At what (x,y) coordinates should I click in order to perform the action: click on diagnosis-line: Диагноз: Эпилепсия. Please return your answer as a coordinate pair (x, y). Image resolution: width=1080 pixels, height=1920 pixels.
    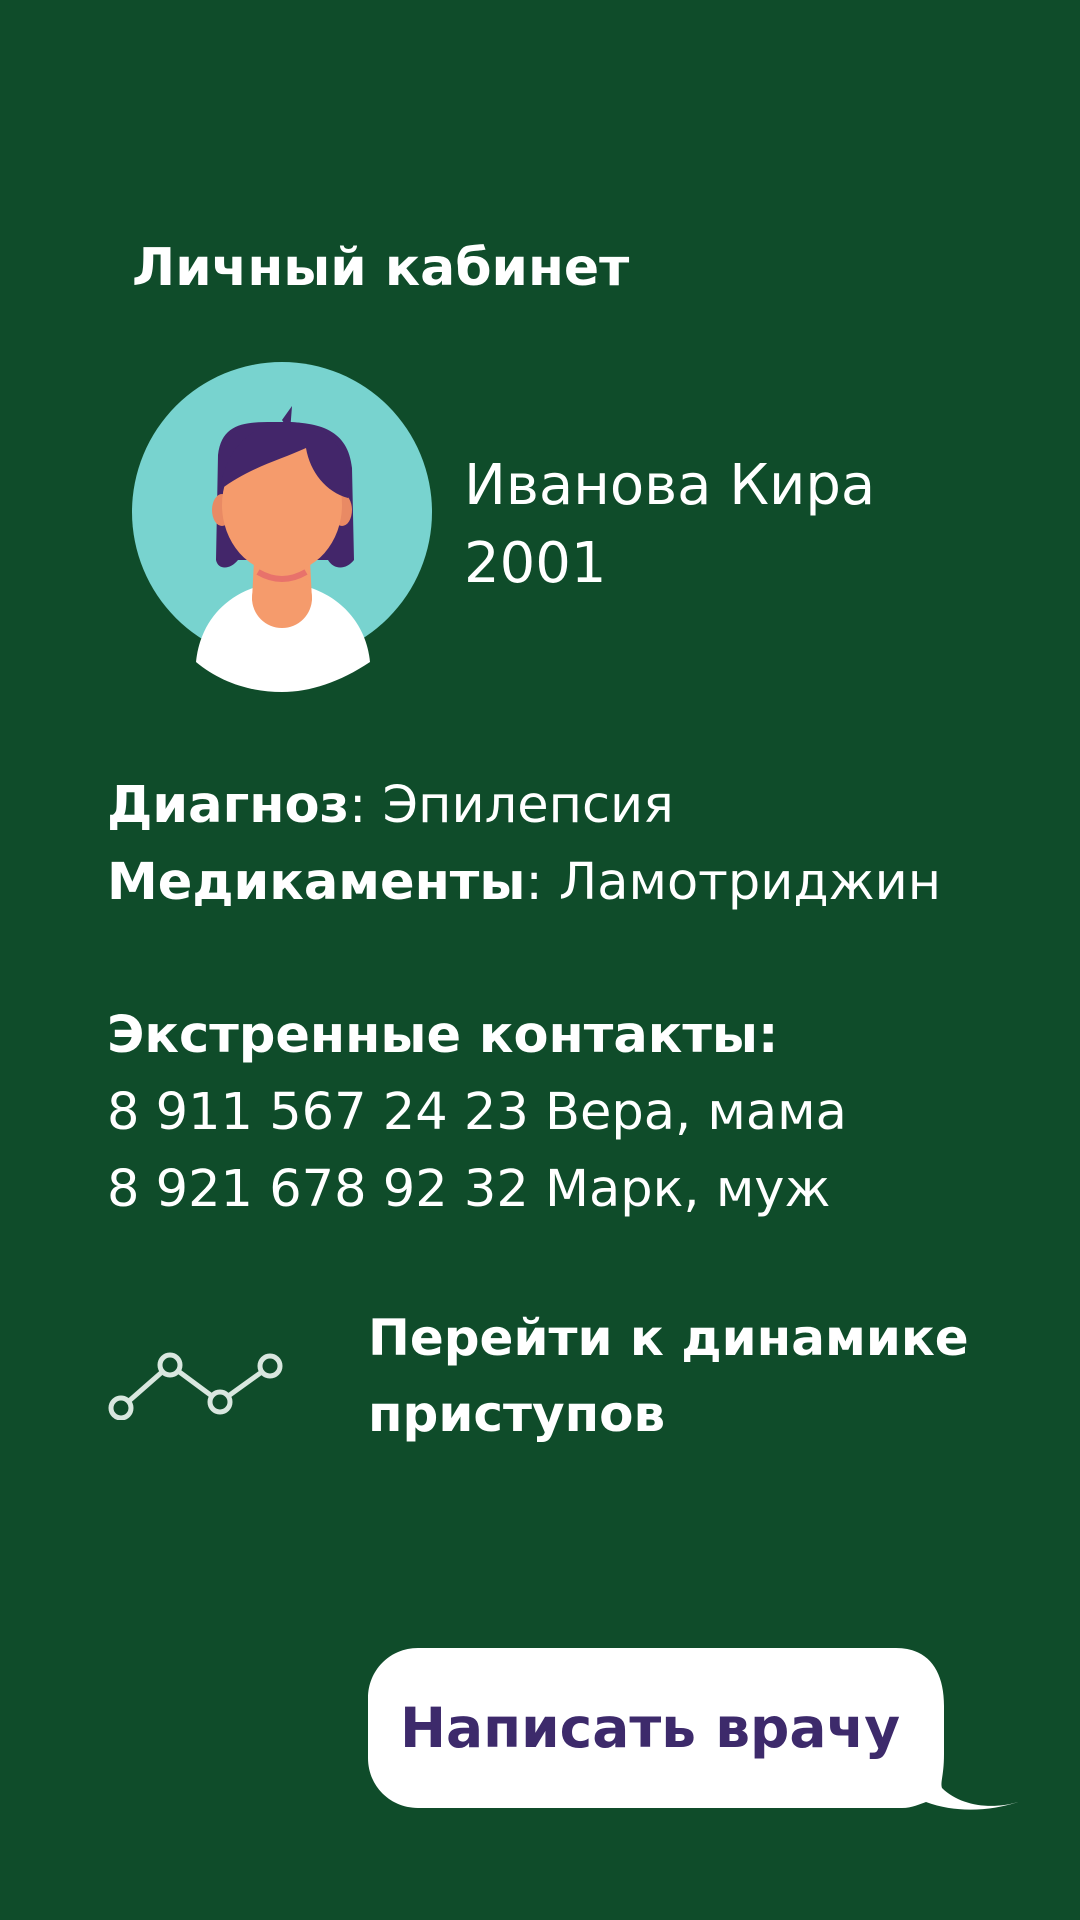
    Looking at the image, I should click on (390, 806).